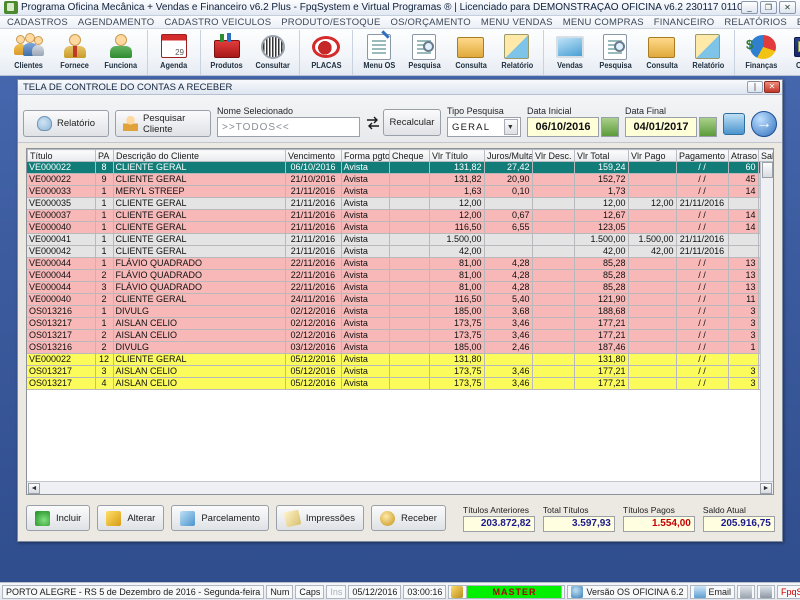  What do you see at coordinates (772, 87) in the screenshot?
I see `inner-close-button: ✕` at bounding box center [772, 87].